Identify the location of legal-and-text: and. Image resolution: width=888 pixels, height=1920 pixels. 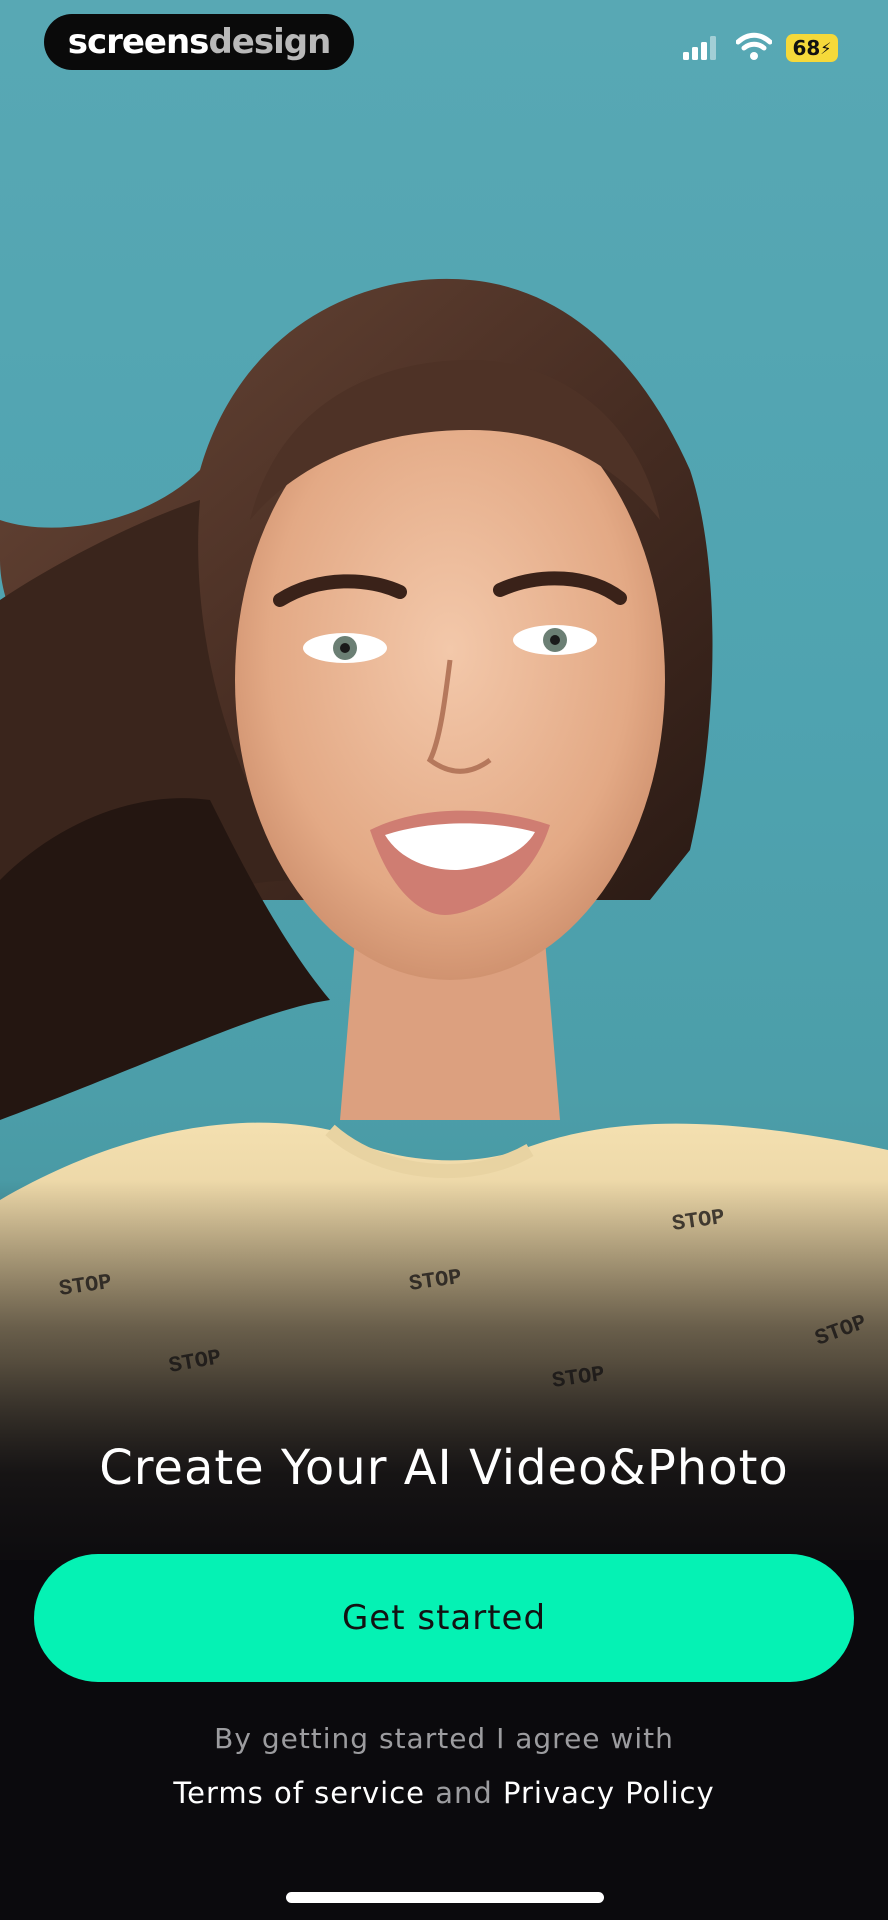
(464, 1793).